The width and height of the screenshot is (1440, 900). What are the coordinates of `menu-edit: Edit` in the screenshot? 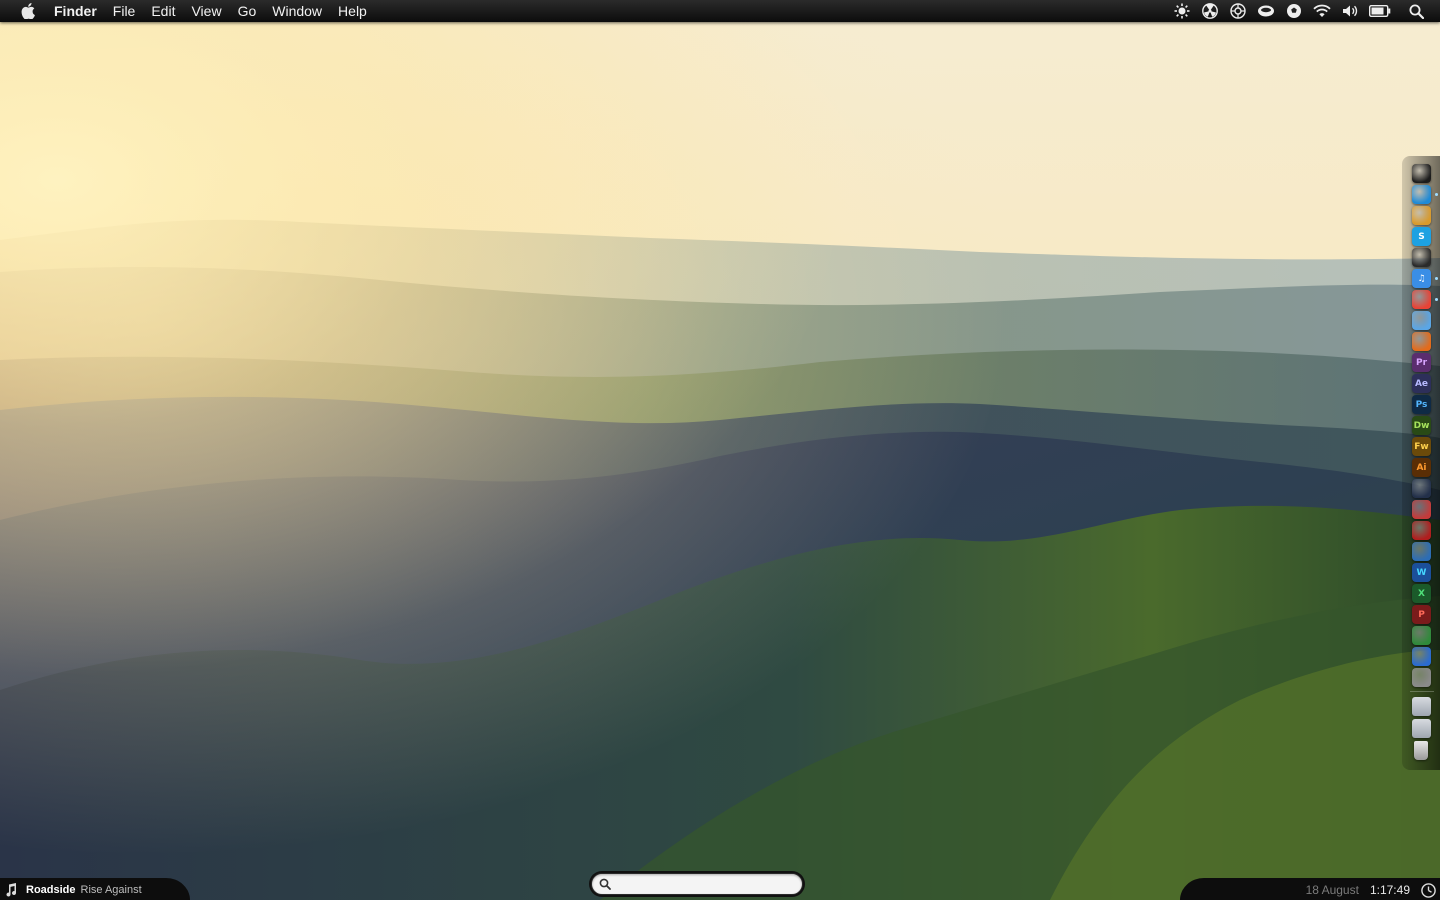 It's located at (163, 11).